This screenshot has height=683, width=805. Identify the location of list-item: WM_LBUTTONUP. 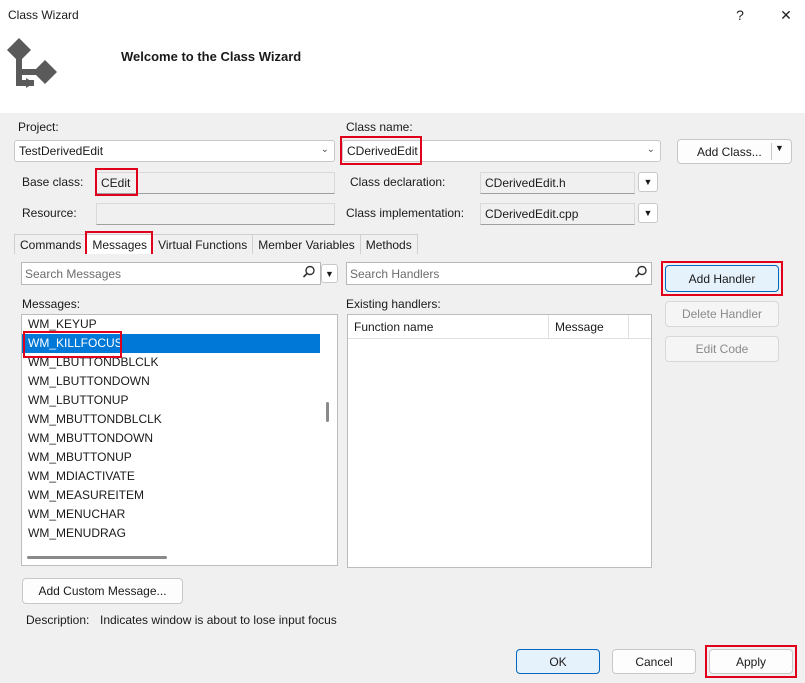
(179, 400).